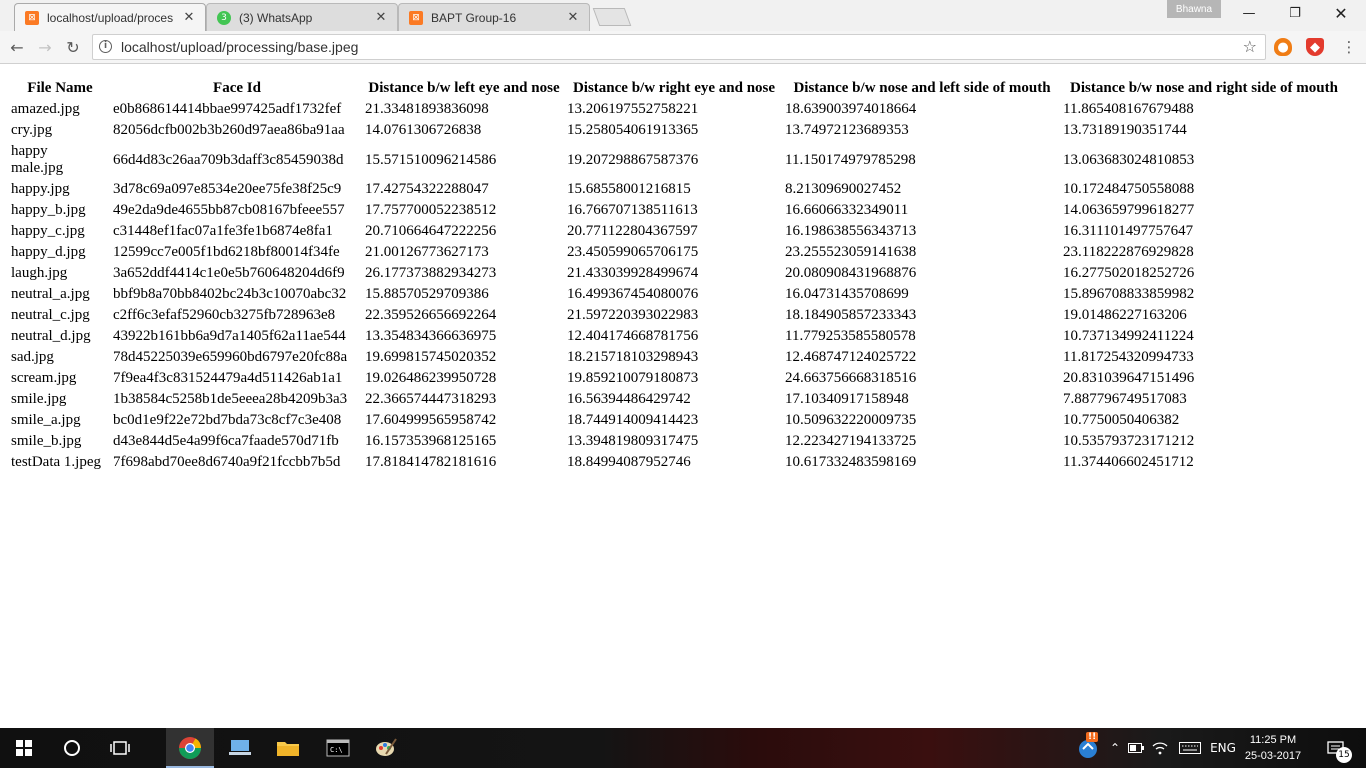 This screenshot has width=1366, height=768. I want to click on language-indicator: ENG, so click(1223, 748).